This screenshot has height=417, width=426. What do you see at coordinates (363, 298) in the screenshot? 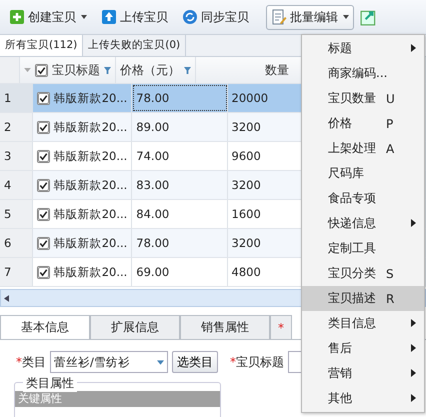
I see `menu-item: 宝贝描述 R` at bounding box center [363, 298].